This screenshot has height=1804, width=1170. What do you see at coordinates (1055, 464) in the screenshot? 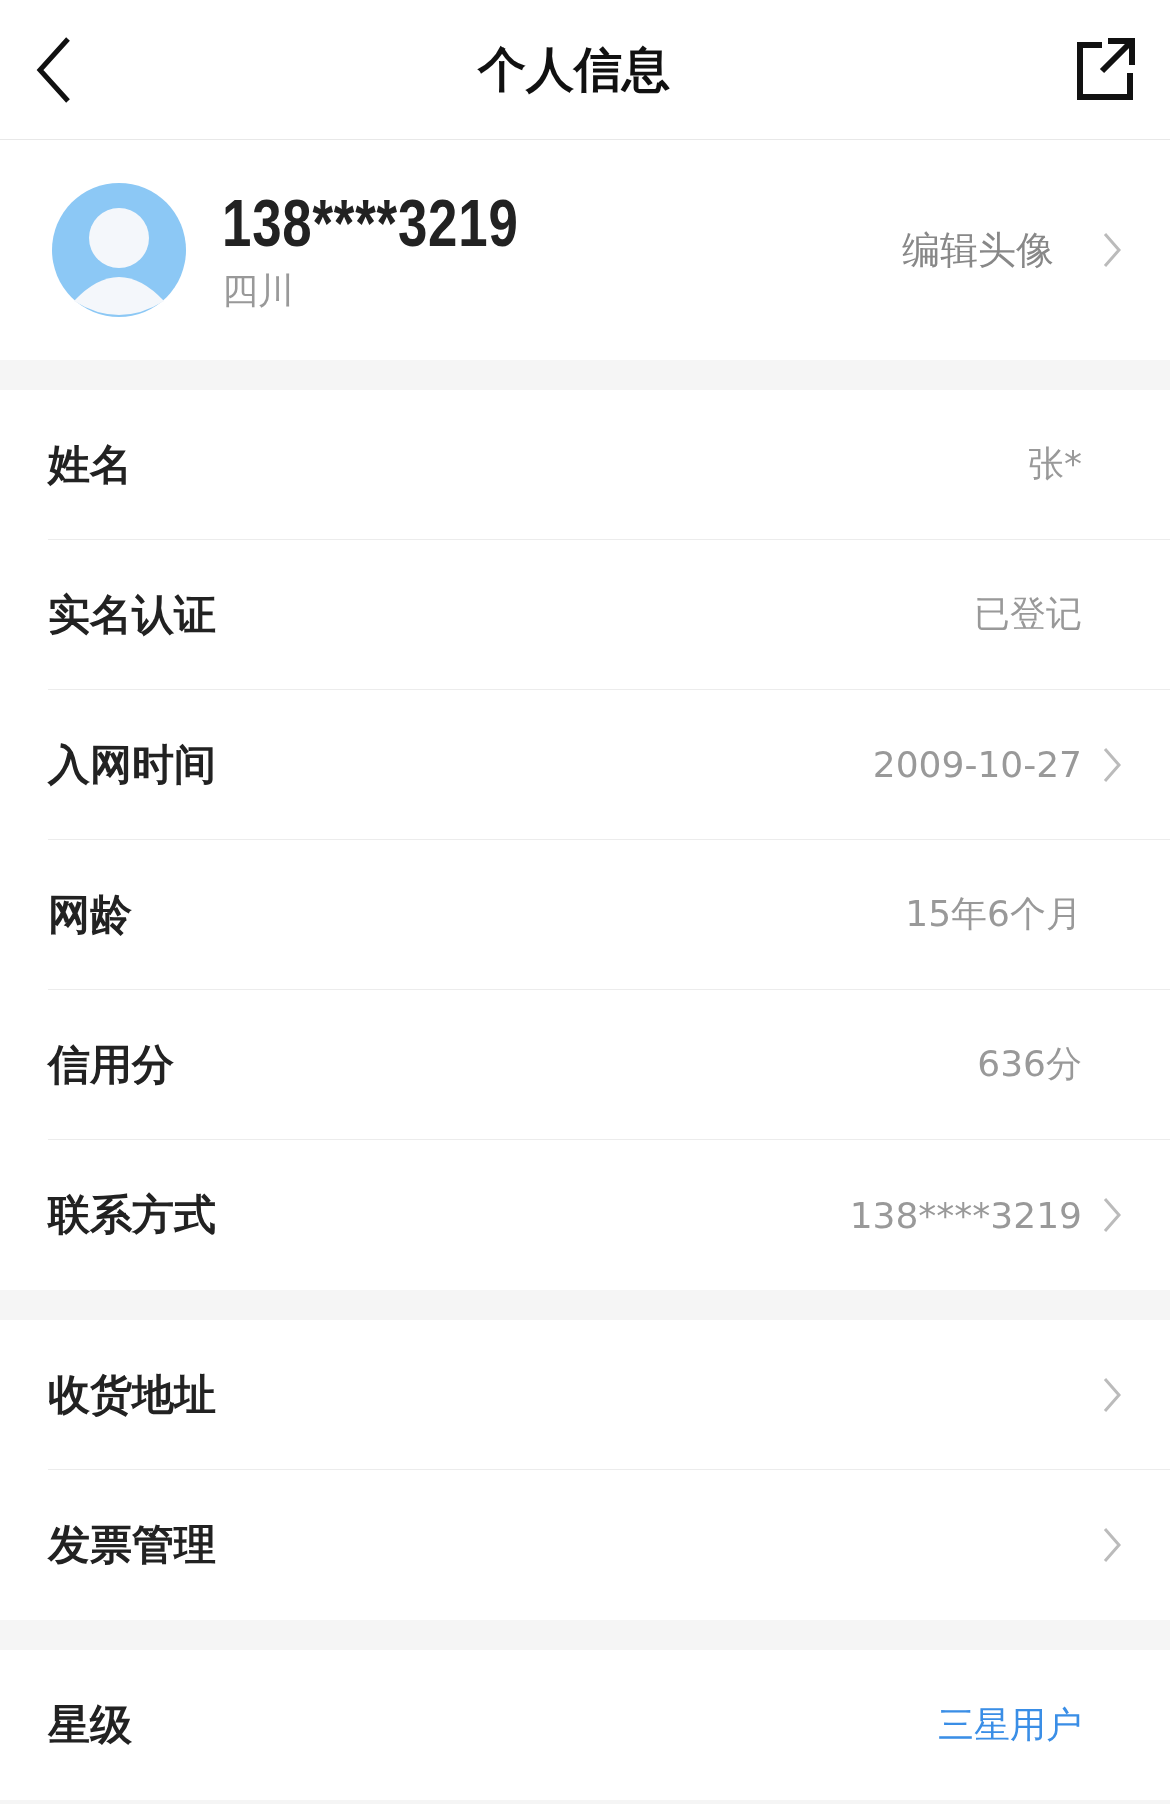
I see `row-value: 张*` at bounding box center [1055, 464].